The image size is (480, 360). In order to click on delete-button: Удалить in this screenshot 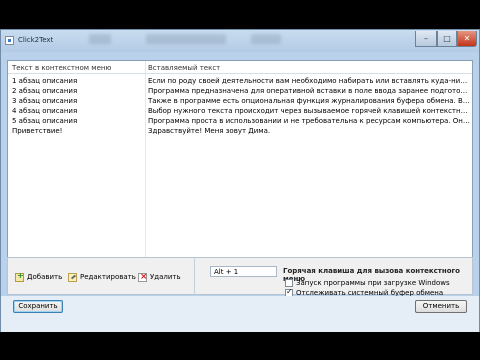, I will do `click(159, 277)`.